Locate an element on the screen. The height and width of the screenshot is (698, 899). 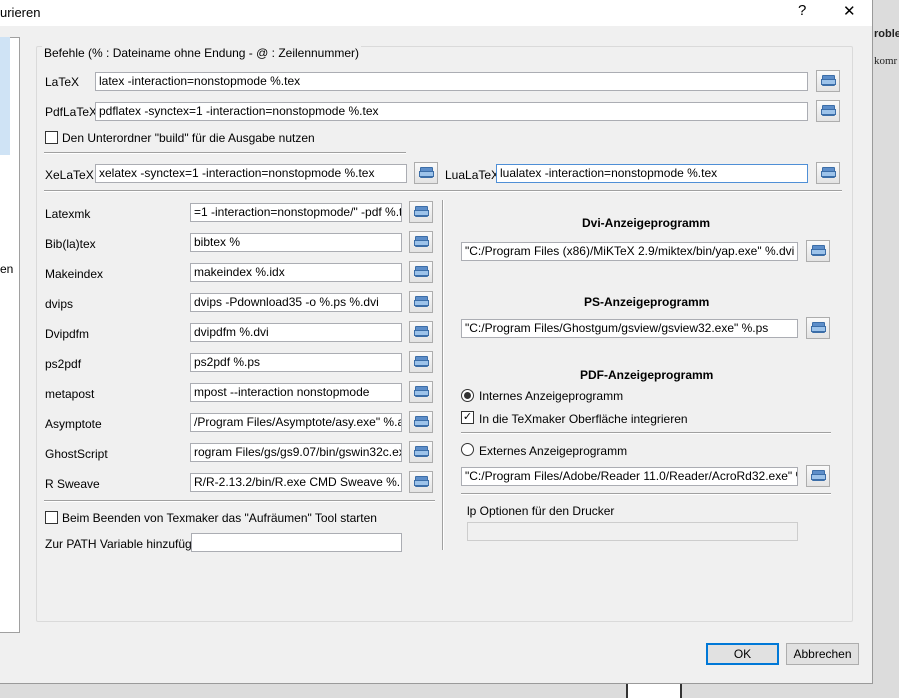
ghostscript-command-input: rogram Files/gs/gs9.07/bin/gswin32c.exe" is located at coordinates (296, 452).